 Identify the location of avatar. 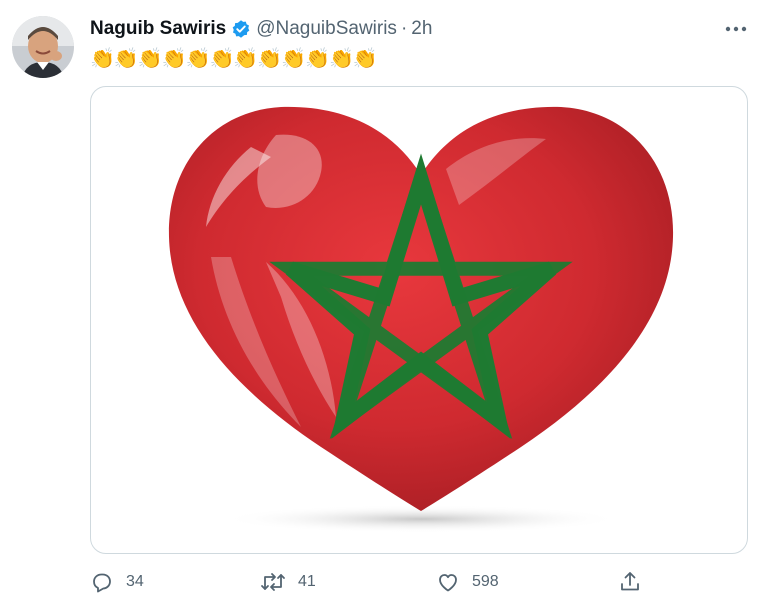
(43, 47).